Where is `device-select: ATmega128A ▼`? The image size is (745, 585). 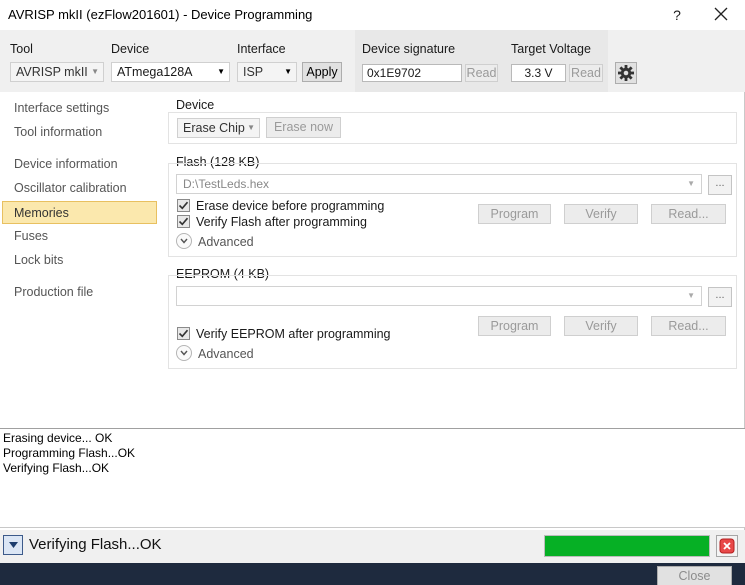 device-select: ATmega128A ▼ is located at coordinates (170, 72).